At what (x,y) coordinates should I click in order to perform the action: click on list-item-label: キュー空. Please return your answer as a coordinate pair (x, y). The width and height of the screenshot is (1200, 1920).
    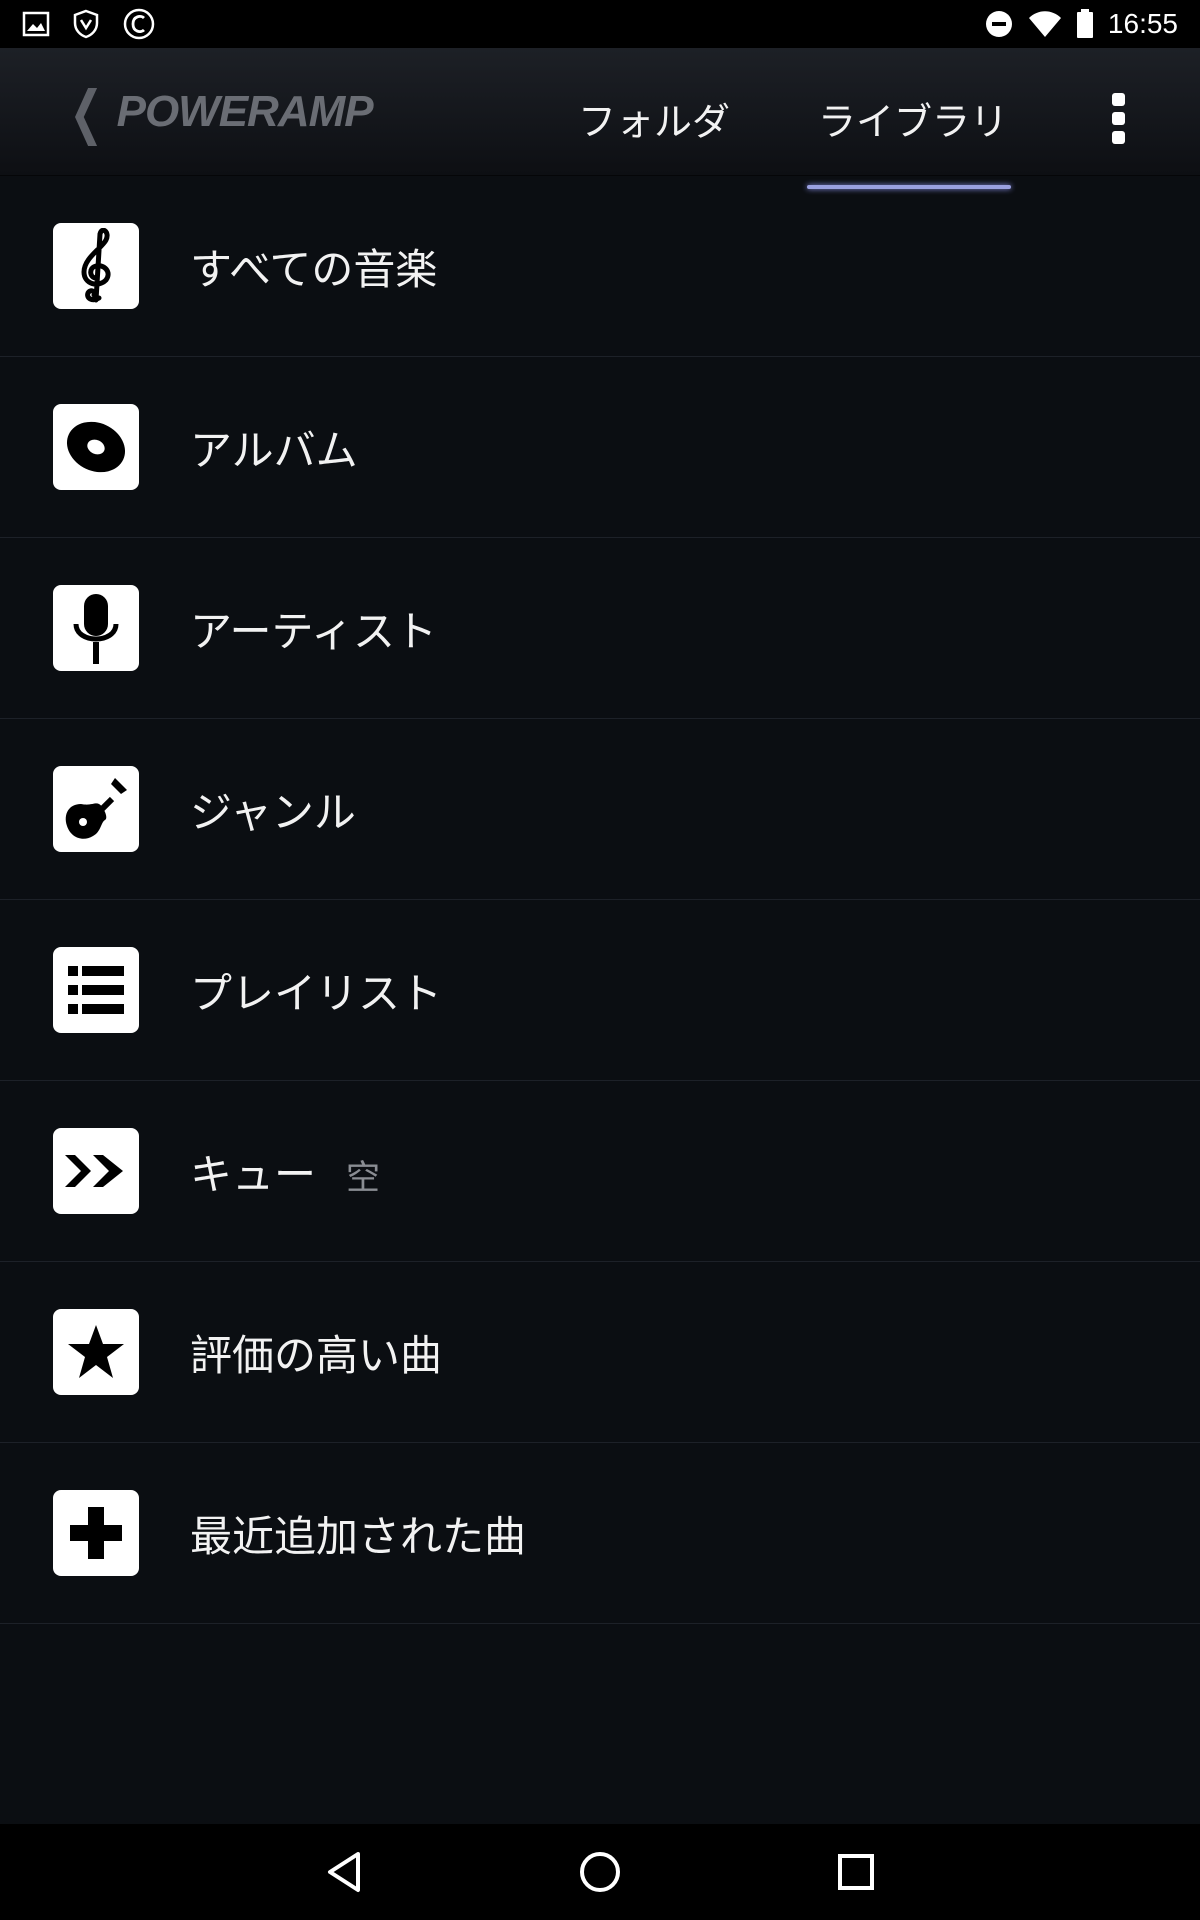
    Looking at the image, I should click on (285, 1171).